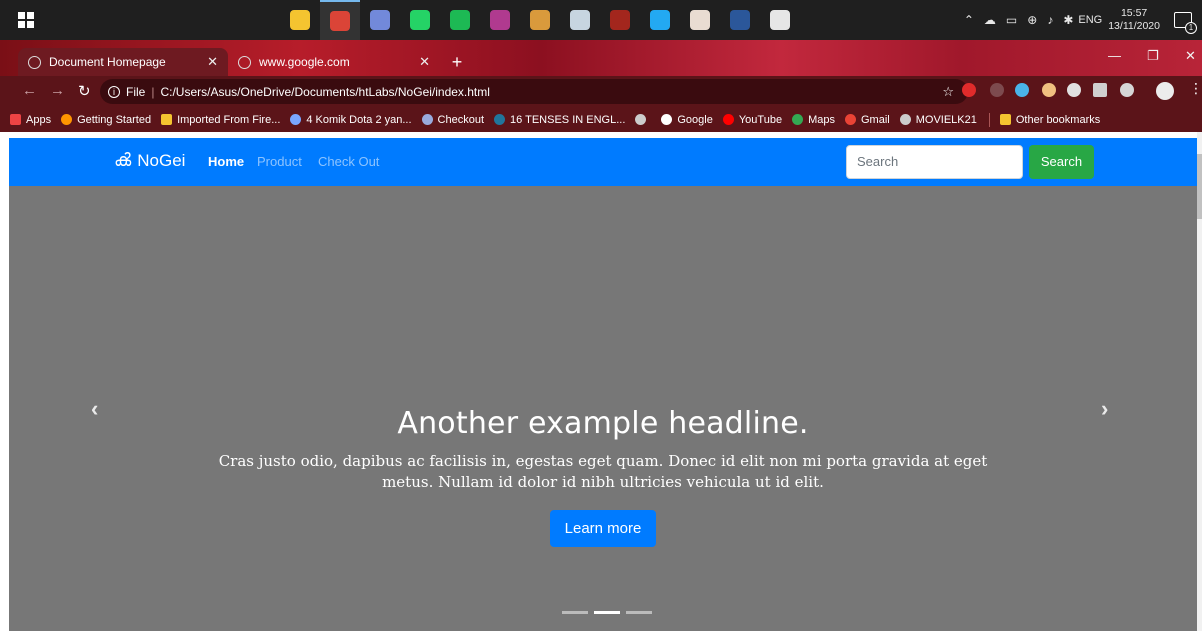  Describe the element at coordinates (1153, 56) in the screenshot. I see `restore-icon: ❐` at that location.